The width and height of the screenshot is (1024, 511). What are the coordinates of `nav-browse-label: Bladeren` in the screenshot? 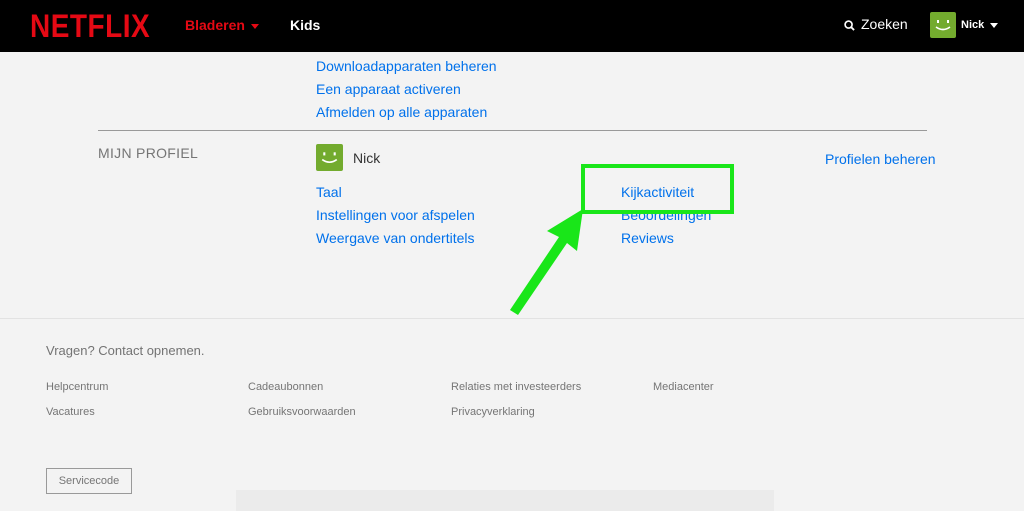 It's located at (215, 25).